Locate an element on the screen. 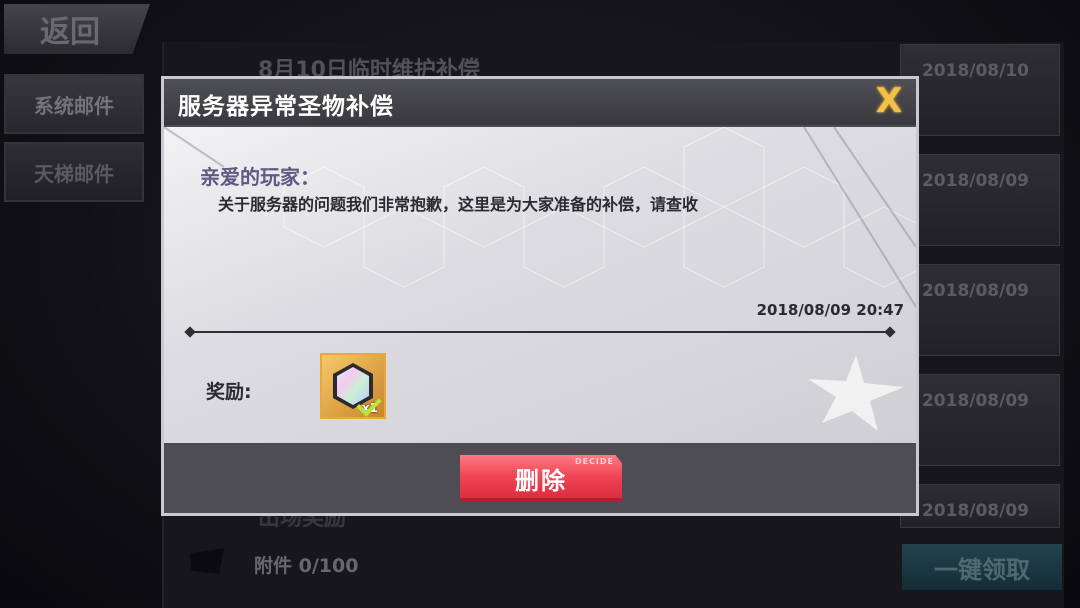 This screenshot has width=1080, height=608. greeting-text: 亲爱的玩家： is located at coordinates (260, 177).